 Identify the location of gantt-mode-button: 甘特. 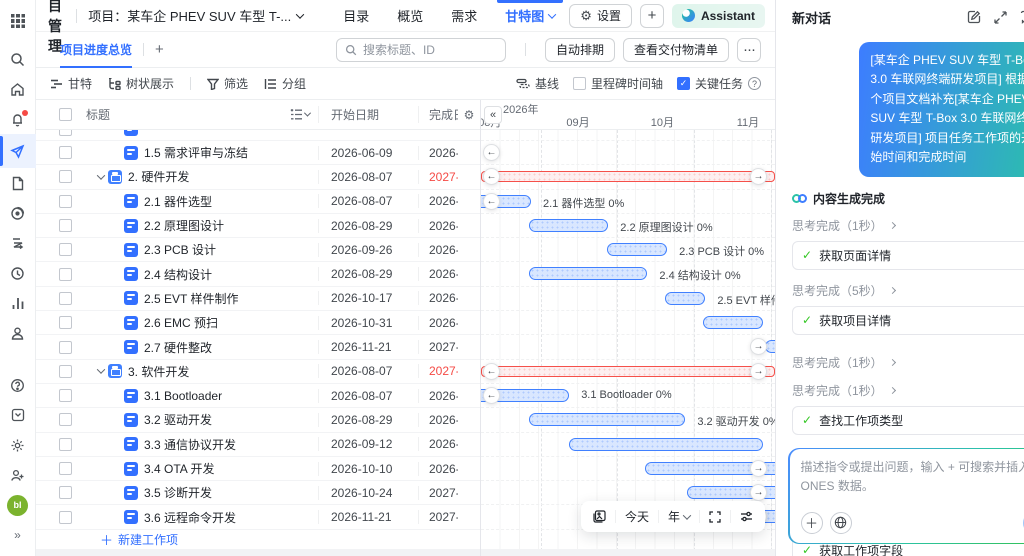
(71, 83).